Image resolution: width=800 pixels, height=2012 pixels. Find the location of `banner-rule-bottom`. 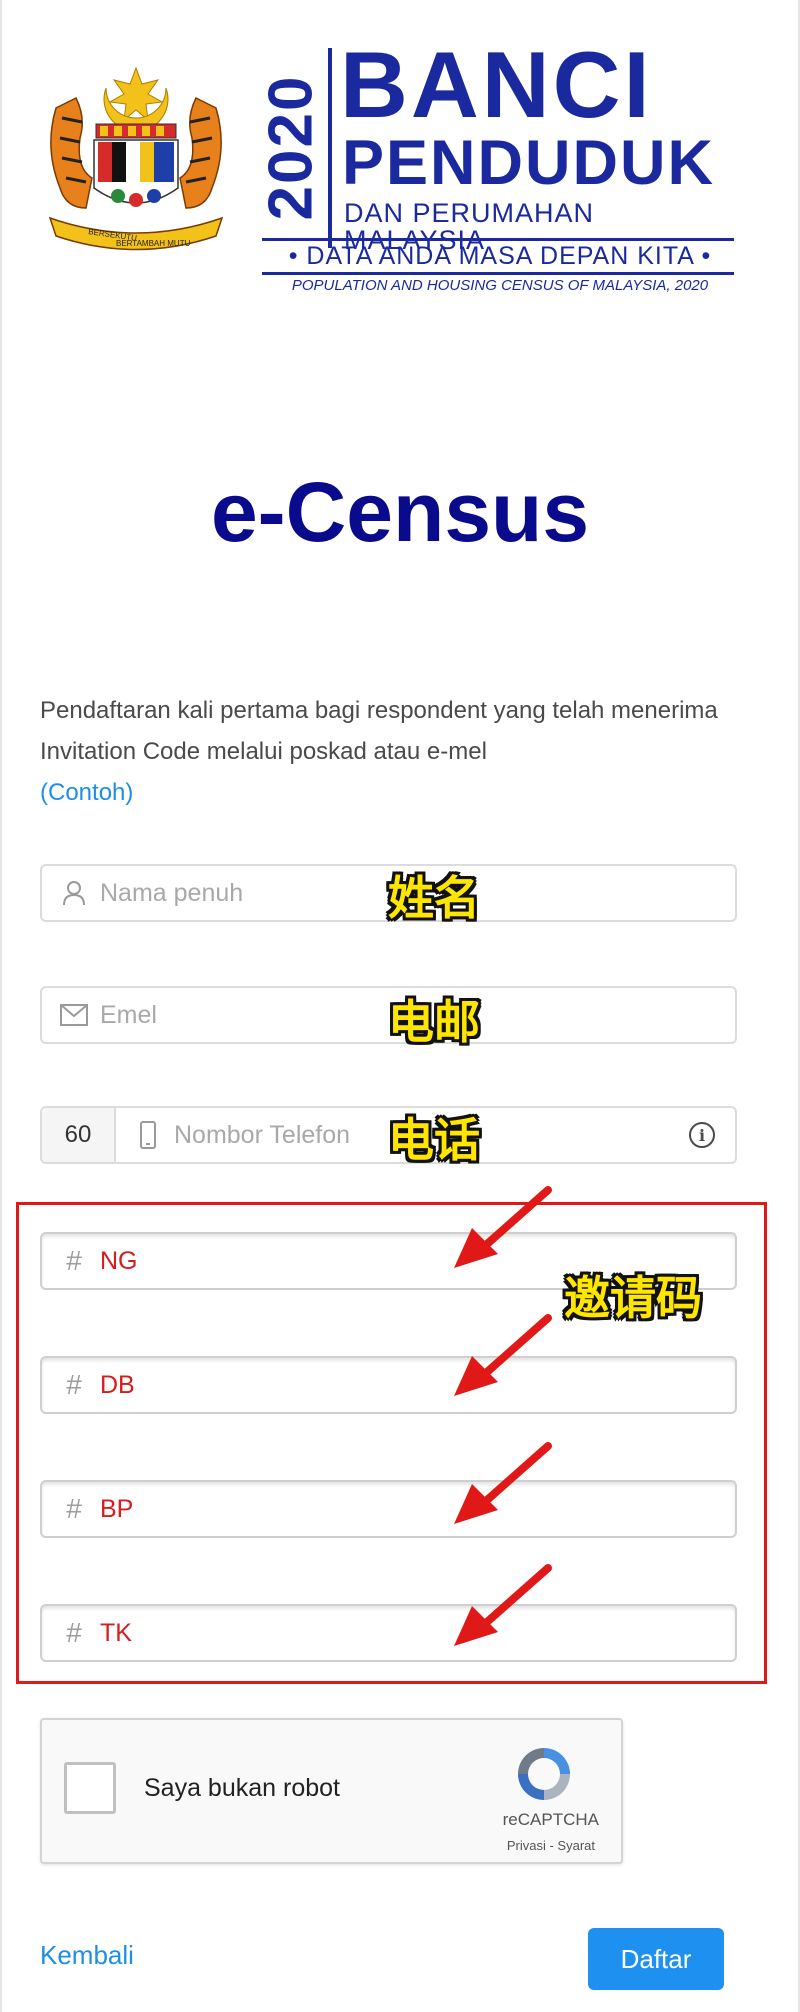

banner-rule-bottom is located at coordinates (498, 273).